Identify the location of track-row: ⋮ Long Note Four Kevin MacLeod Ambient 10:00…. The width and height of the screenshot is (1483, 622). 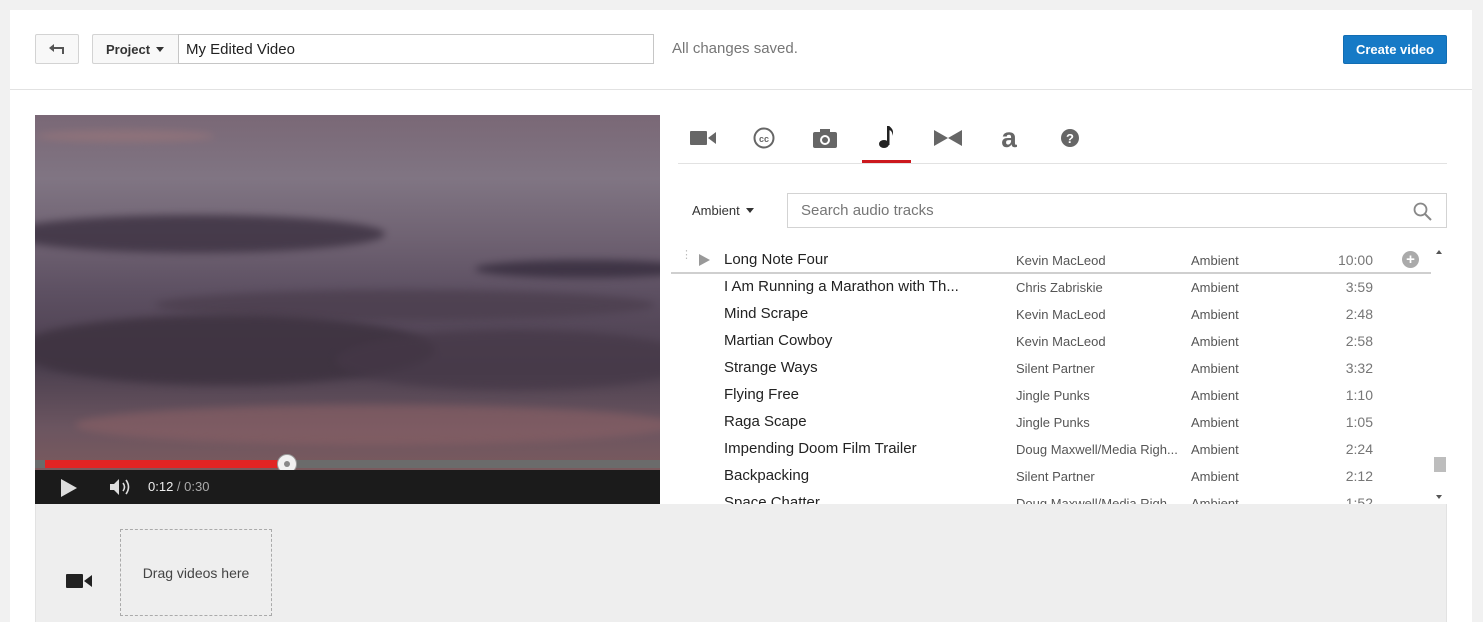
(1051, 260).